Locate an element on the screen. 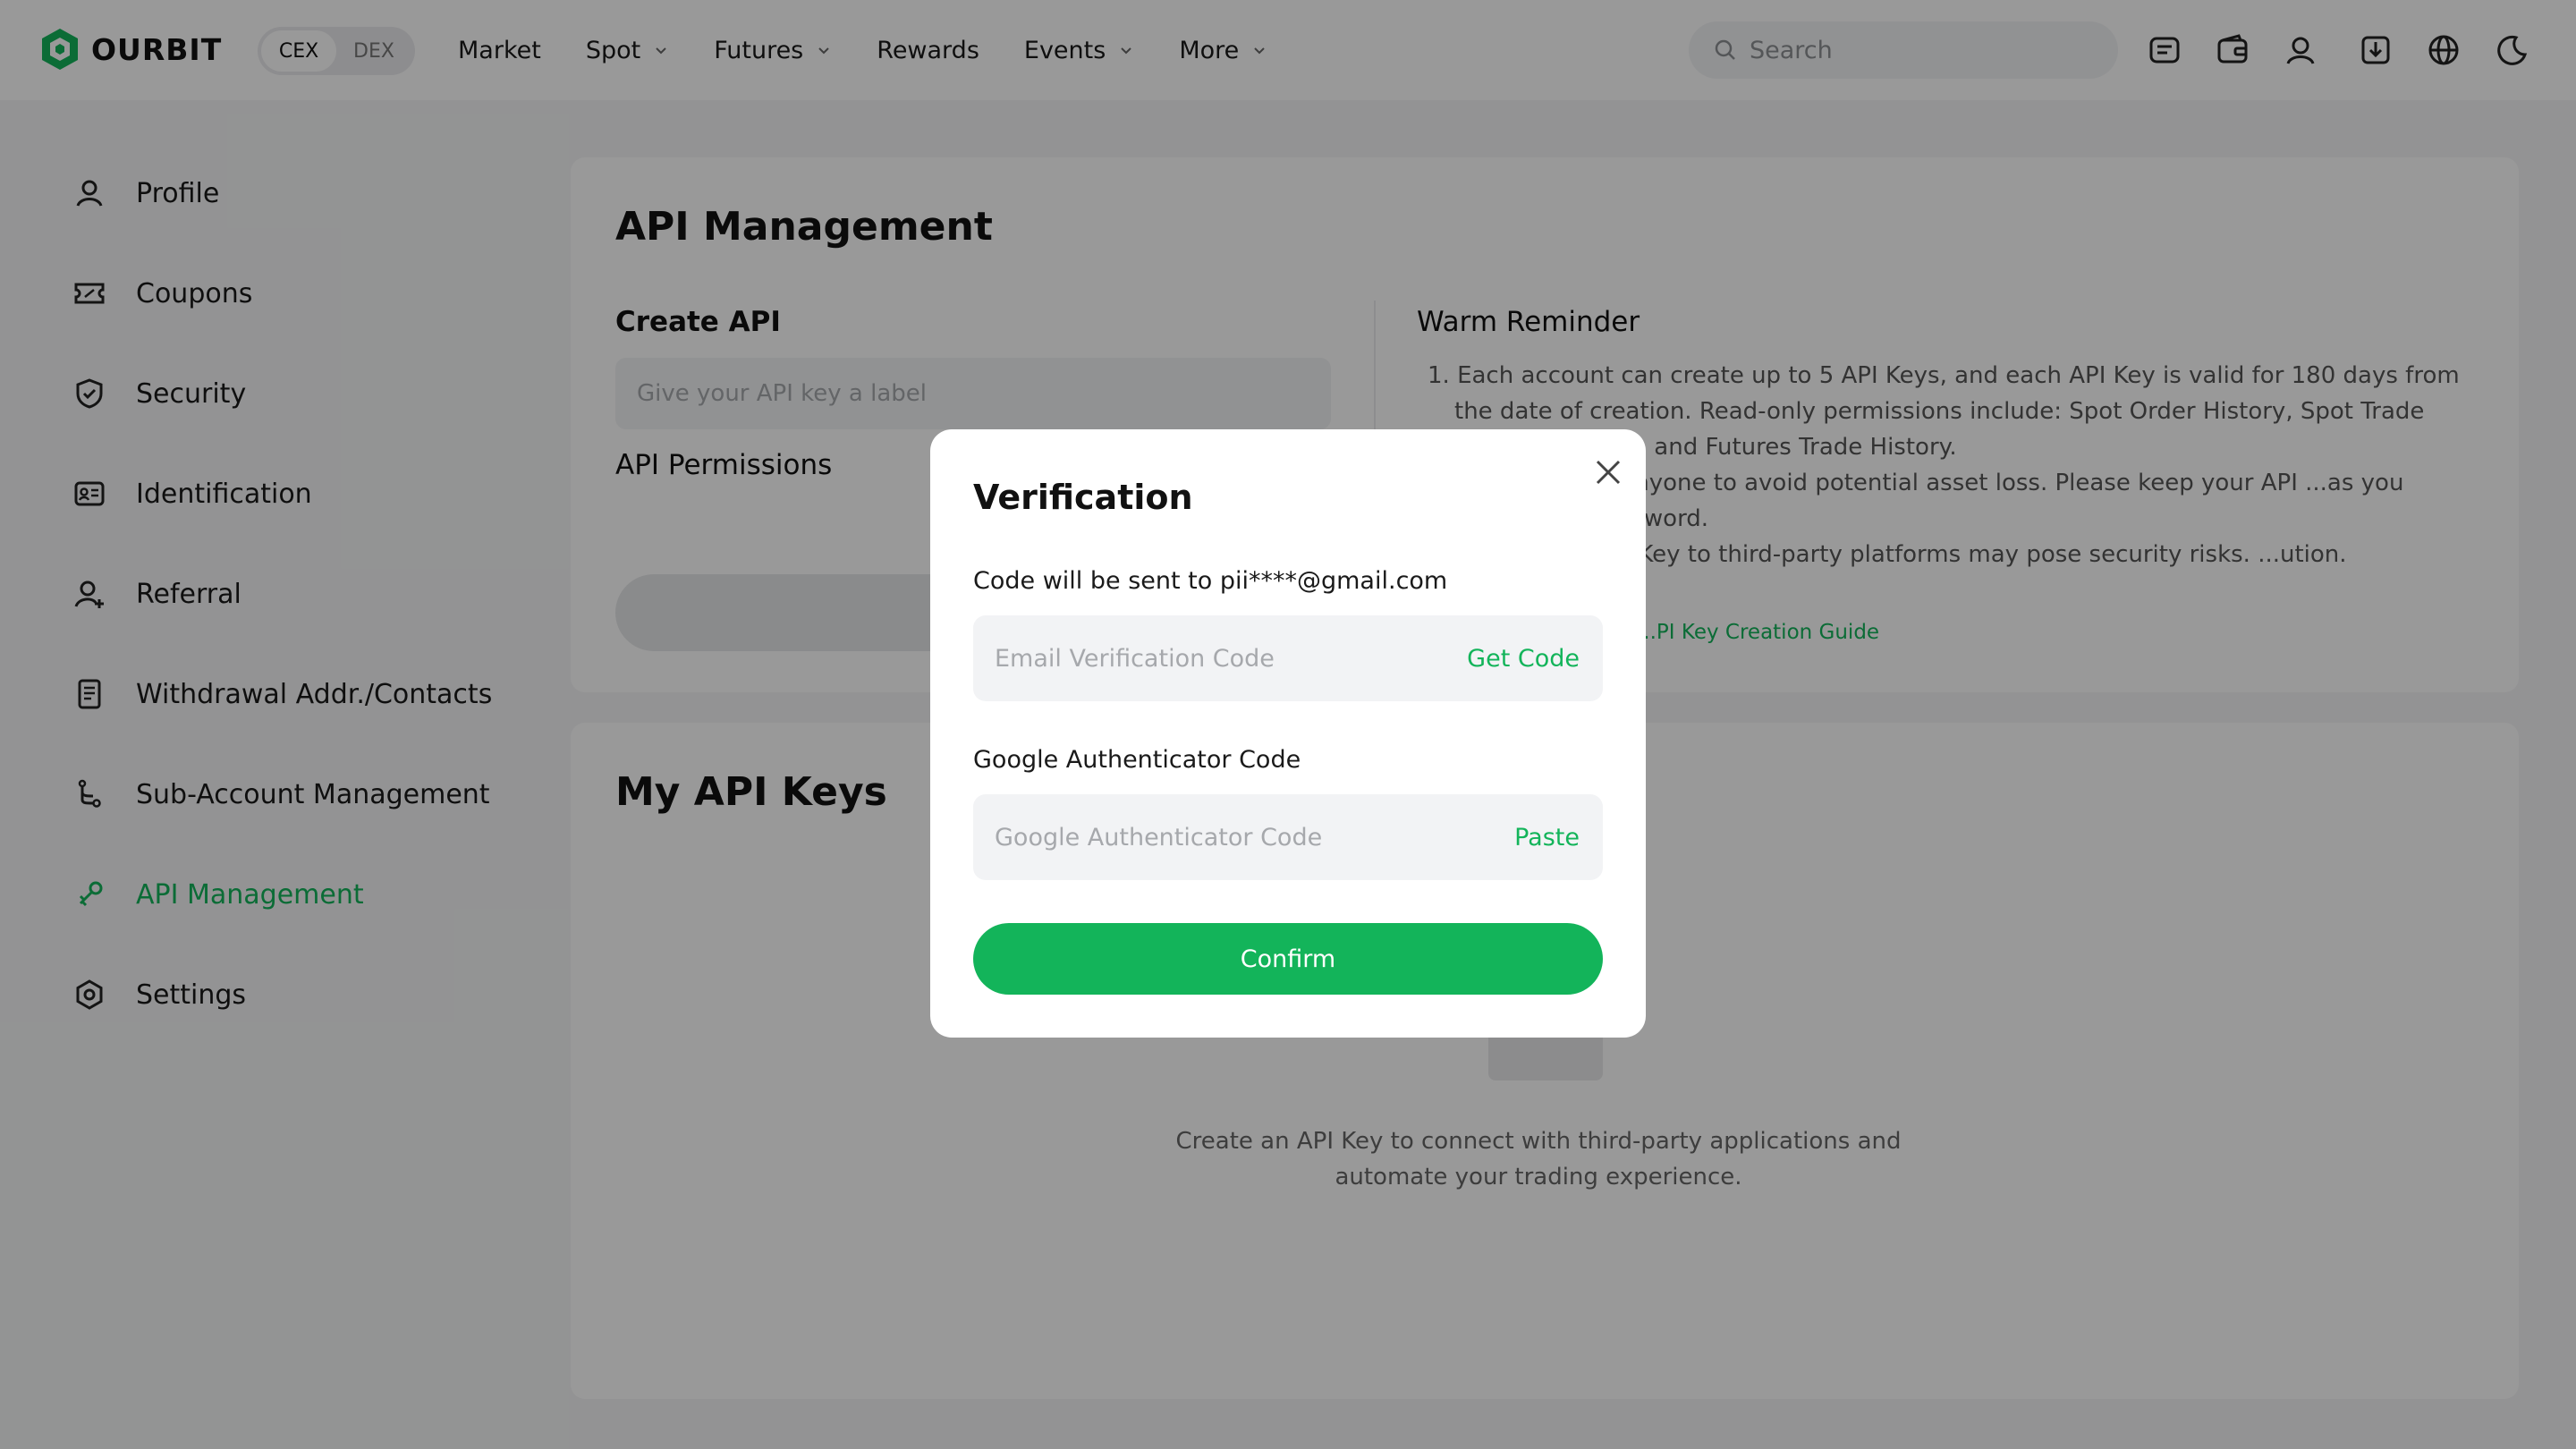  ga-code-placeholder: Google Authenticator Code is located at coordinates (1159, 837).